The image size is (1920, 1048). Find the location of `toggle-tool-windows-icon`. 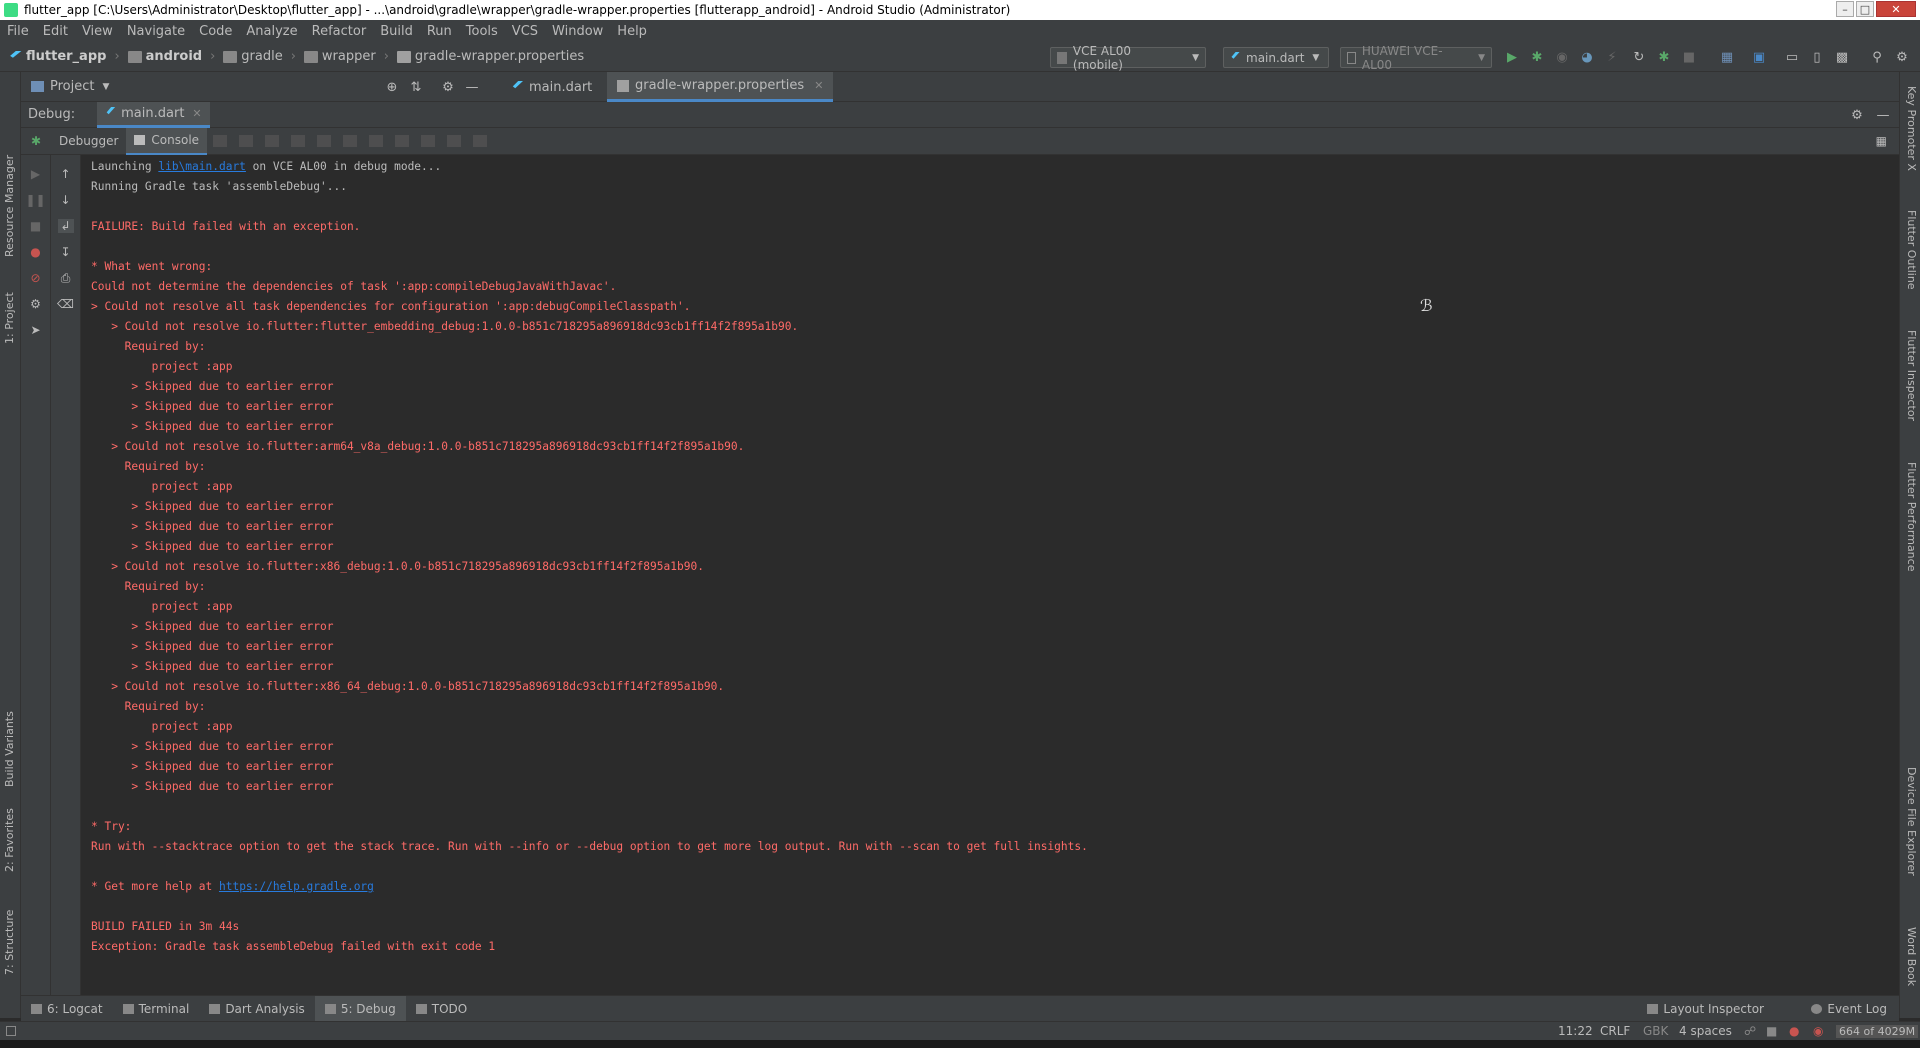

toggle-tool-windows-icon is located at coordinates (11, 1031).